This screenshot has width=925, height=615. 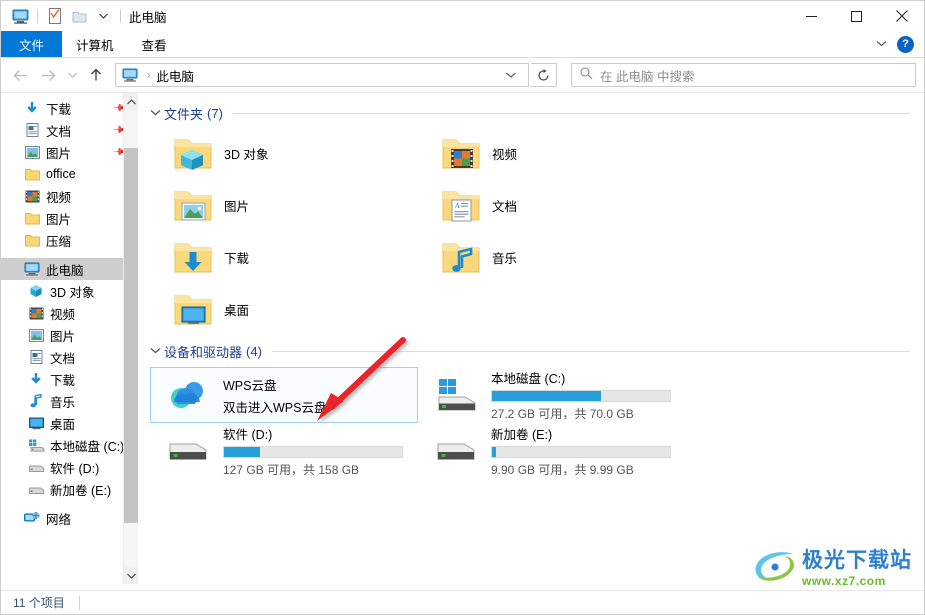 What do you see at coordinates (69, 269) in the screenshot?
I see `sidebar-item-this-pc: 此电脑` at bounding box center [69, 269].